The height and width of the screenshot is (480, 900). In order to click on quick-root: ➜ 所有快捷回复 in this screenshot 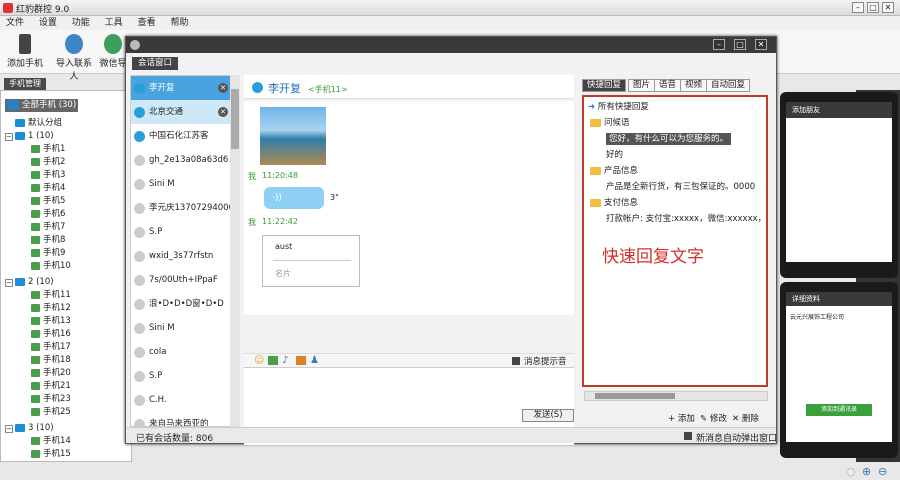, I will do `click(618, 107)`.